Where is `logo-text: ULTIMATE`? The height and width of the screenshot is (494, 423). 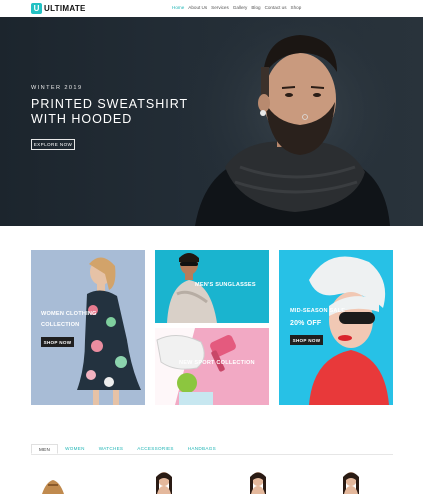
logo-text: ULTIMATE is located at coordinates (65, 8).